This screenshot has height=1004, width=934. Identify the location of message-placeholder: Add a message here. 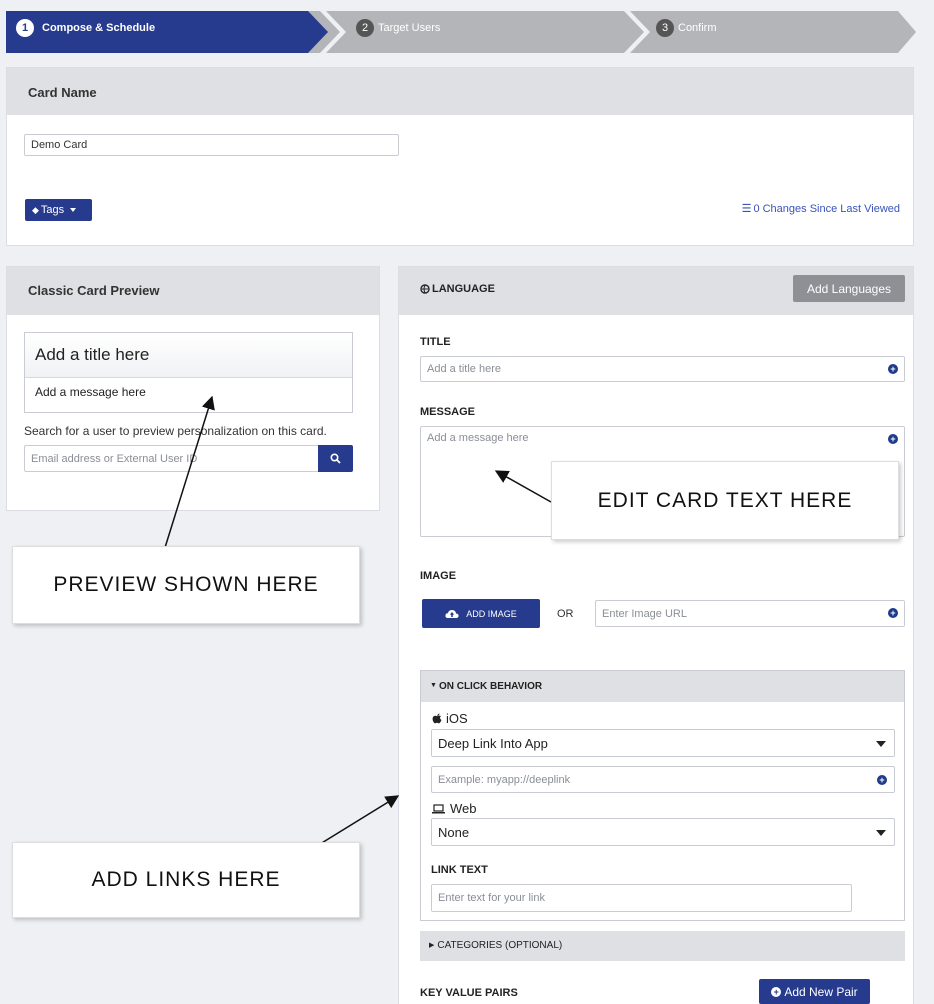
(478, 438).